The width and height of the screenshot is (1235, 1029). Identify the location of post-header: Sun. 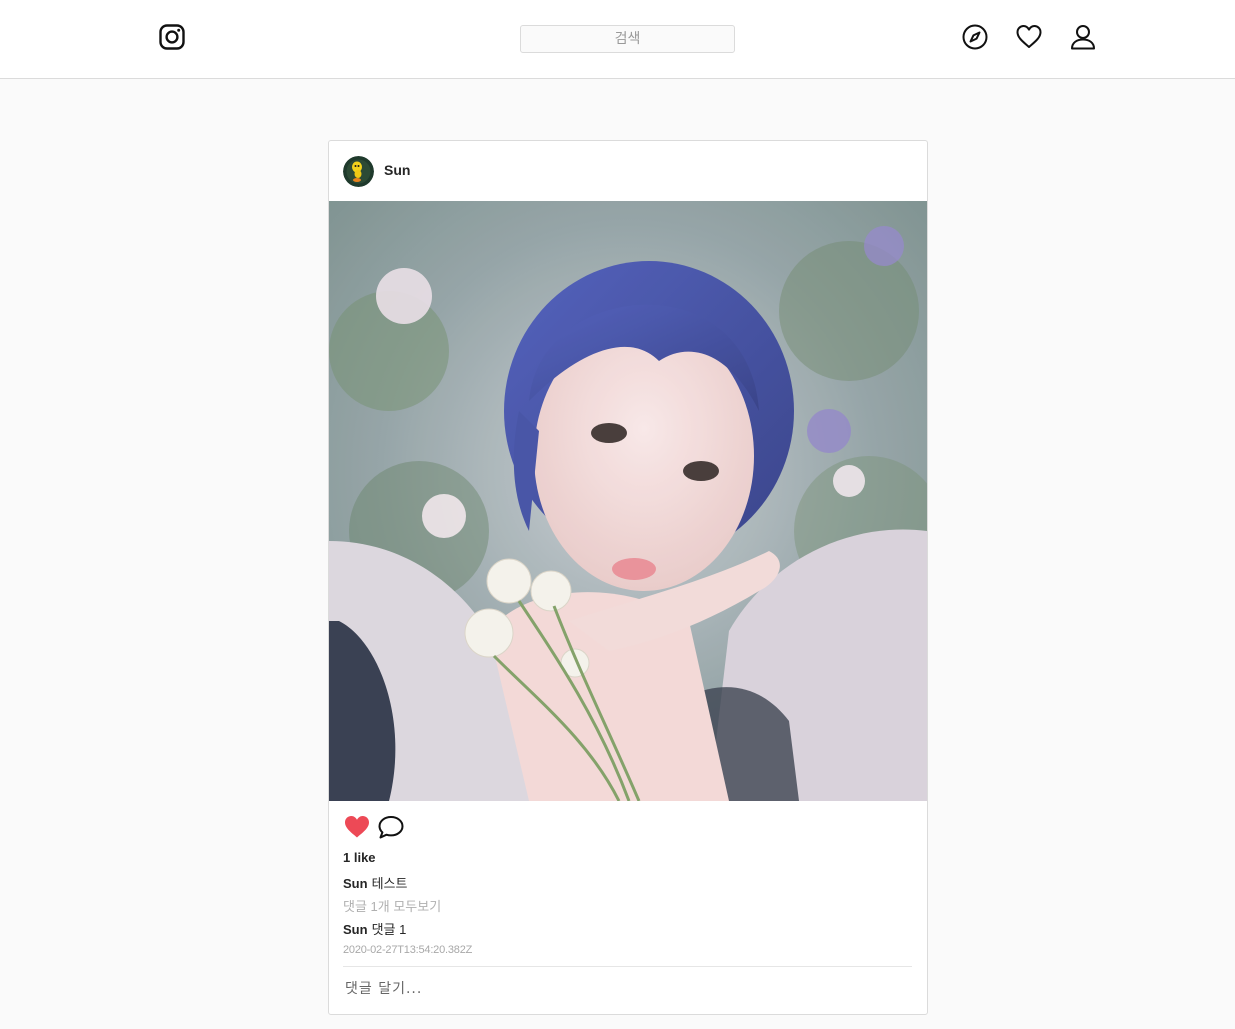
(628, 171).